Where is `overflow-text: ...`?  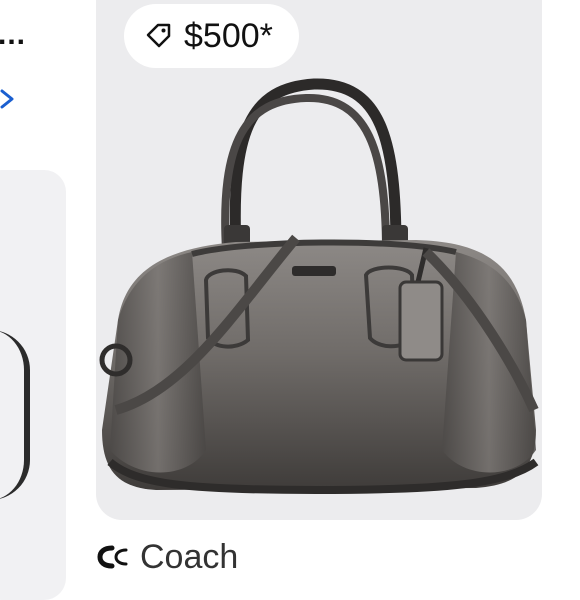 overflow-text: ... is located at coordinates (13, 34).